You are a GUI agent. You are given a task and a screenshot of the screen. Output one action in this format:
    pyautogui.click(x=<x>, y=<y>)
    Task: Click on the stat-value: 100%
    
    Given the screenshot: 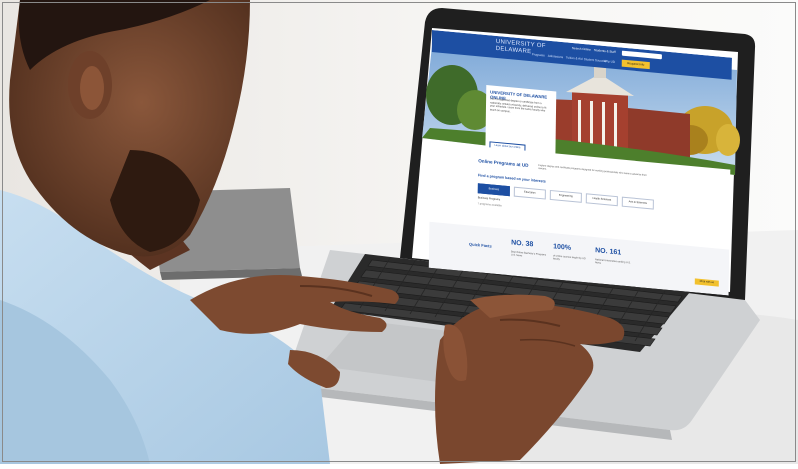 What is the action you would take?
    pyautogui.click(x=562, y=247)
    